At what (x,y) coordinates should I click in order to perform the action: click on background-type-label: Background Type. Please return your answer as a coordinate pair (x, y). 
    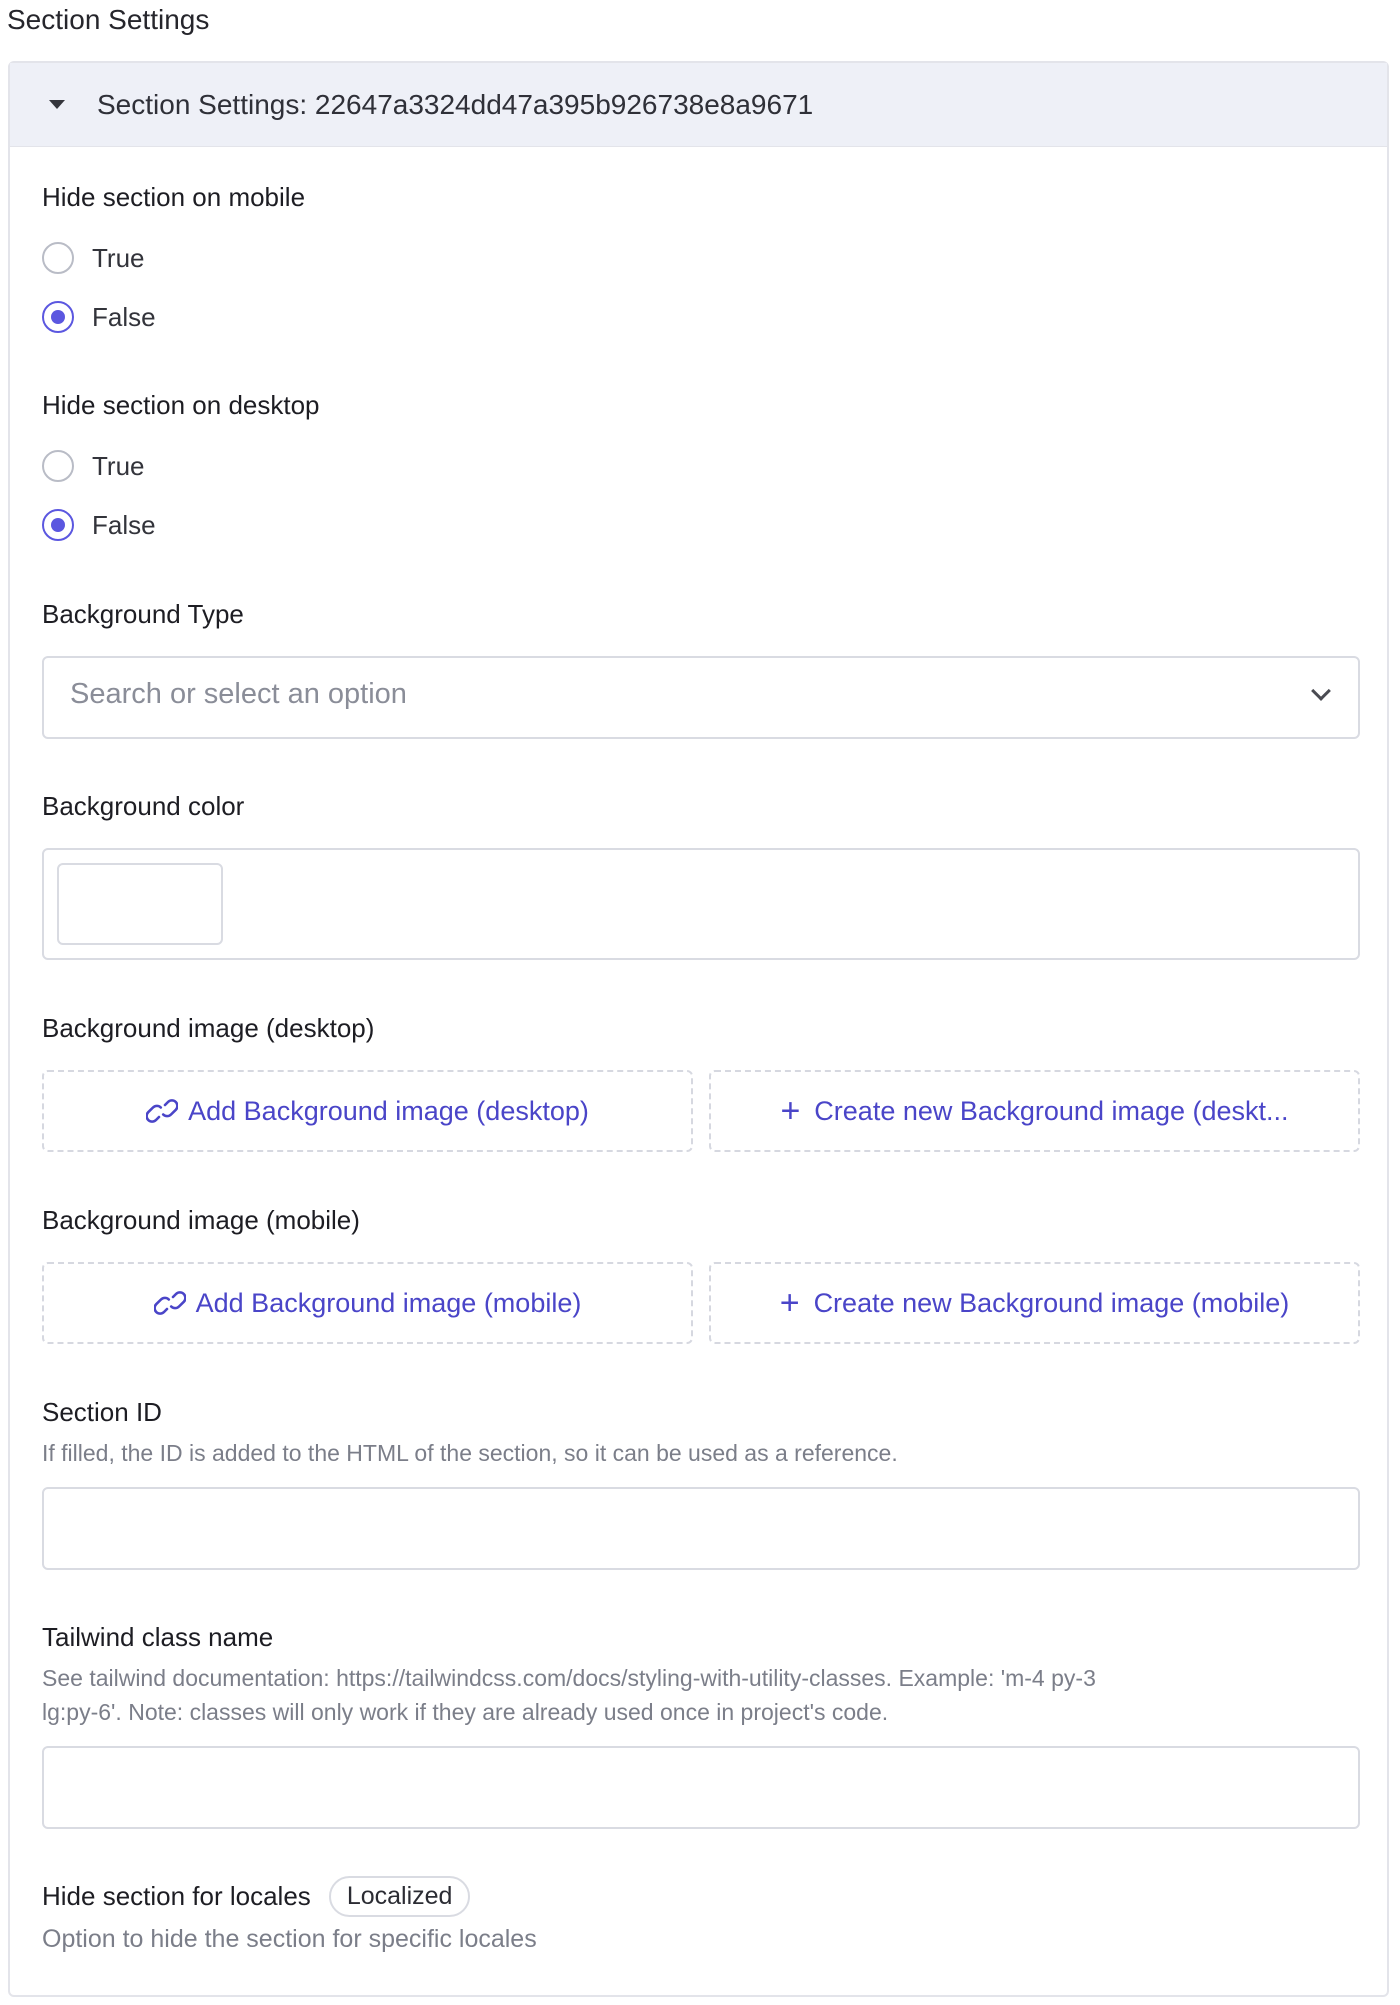
    Looking at the image, I should click on (143, 614).